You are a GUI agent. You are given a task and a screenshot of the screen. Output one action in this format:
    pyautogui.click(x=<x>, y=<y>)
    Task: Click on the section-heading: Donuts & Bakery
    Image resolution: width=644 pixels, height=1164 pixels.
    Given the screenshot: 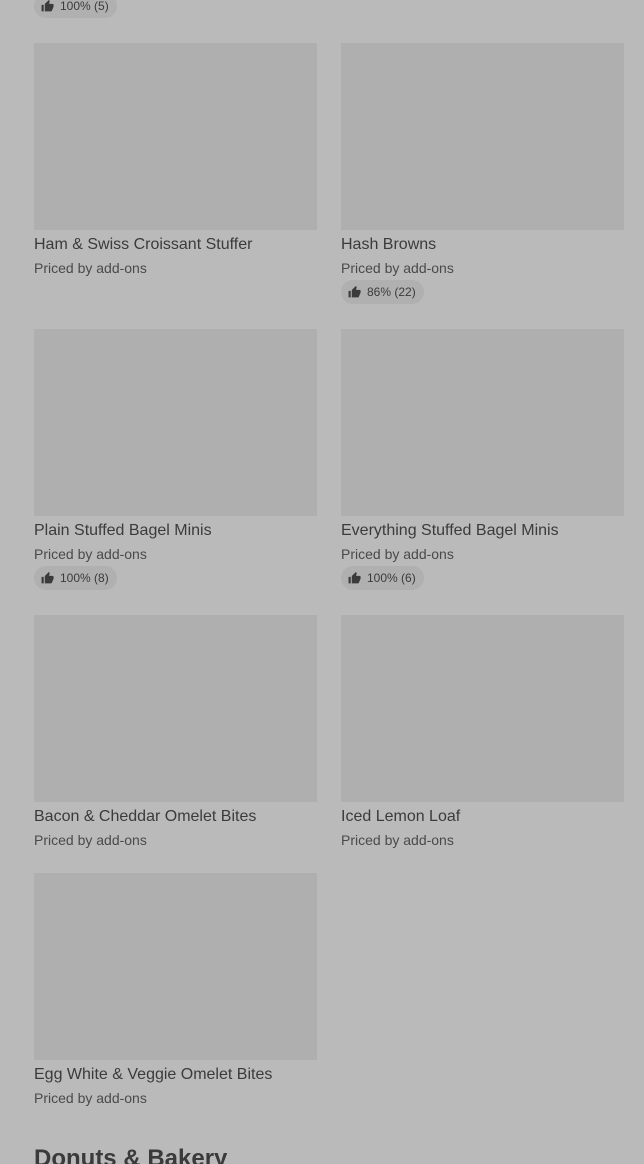 What is the action you would take?
    pyautogui.click(x=131, y=1154)
    